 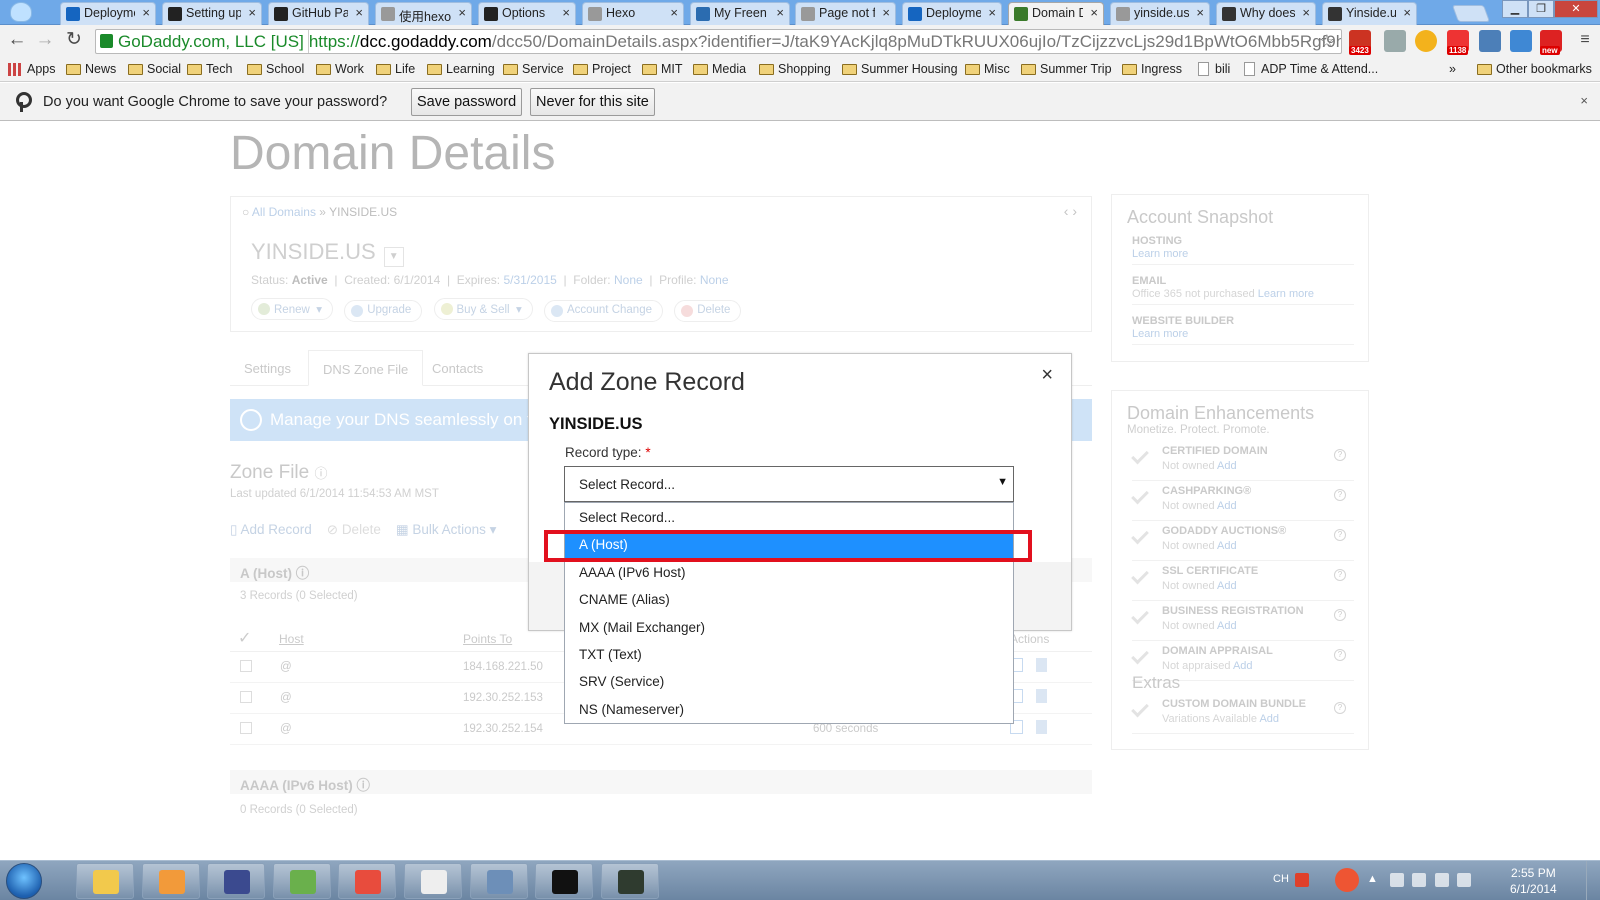 What do you see at coordinates (340, 69) in the screenshot?
I see `bookmark-work: Work` at bounding box center [340, 69].